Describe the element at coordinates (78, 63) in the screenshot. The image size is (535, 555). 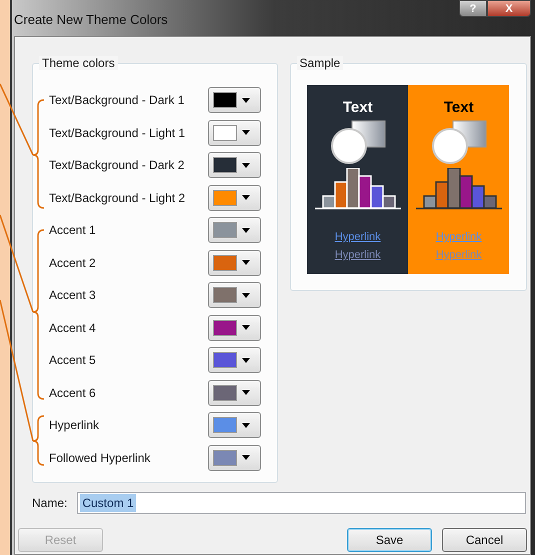
I see `group-title: Theme colors` at that location.